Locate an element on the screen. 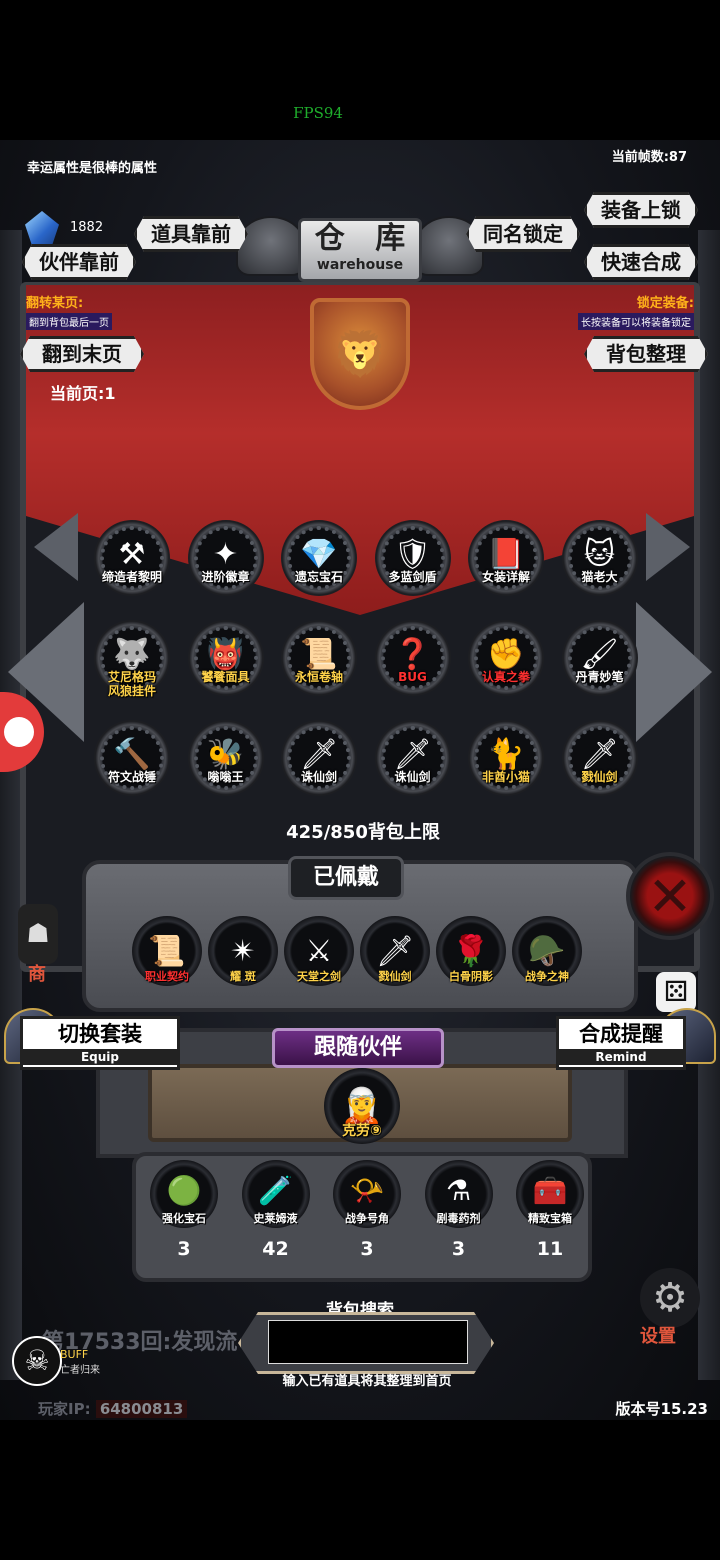  equip-lock-button: 装备上锁 is located at coordinates (641, 210).